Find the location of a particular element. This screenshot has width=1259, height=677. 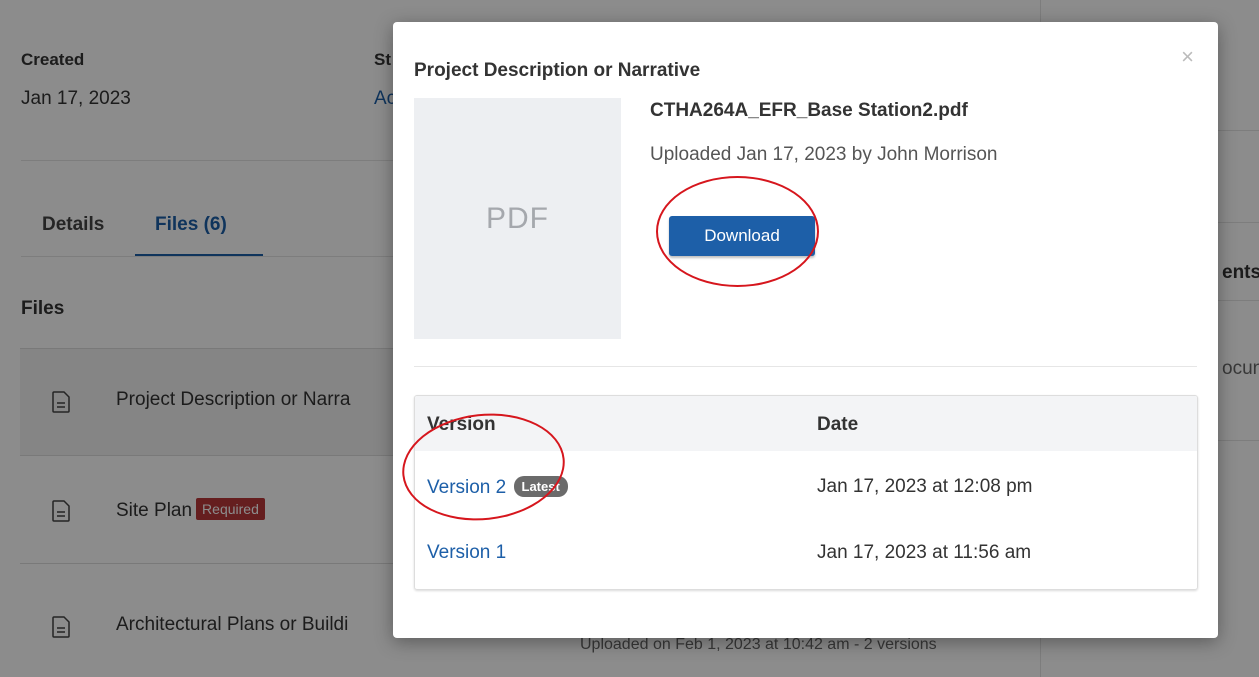

pdf-thumbnail-label: PDF is located at coordinates (517, 218).